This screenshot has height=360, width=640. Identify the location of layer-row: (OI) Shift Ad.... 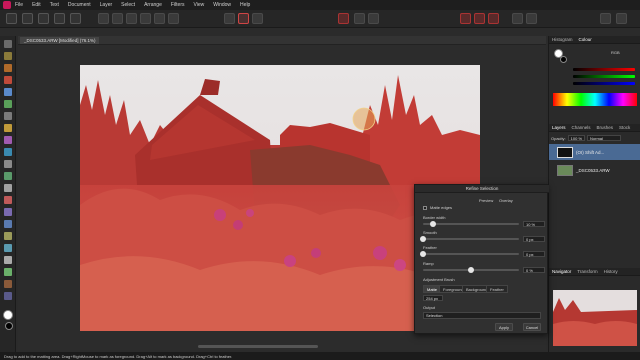
(594, 152).